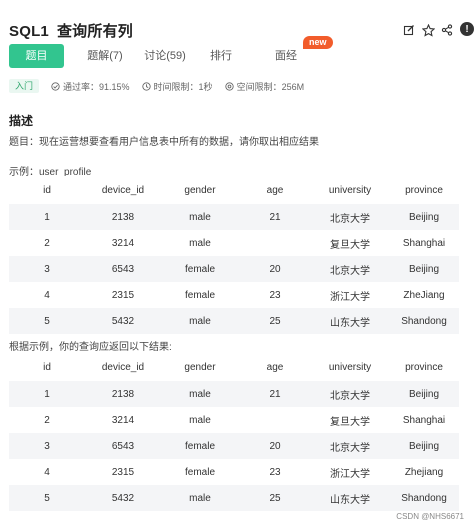 The height and width of the screenshot is (526, 474). Describe the element at coordinates (234, 472) in the screenshot. I see `table-row: 4 2315 female 23 浙江大学 Zhejiang` at that location.